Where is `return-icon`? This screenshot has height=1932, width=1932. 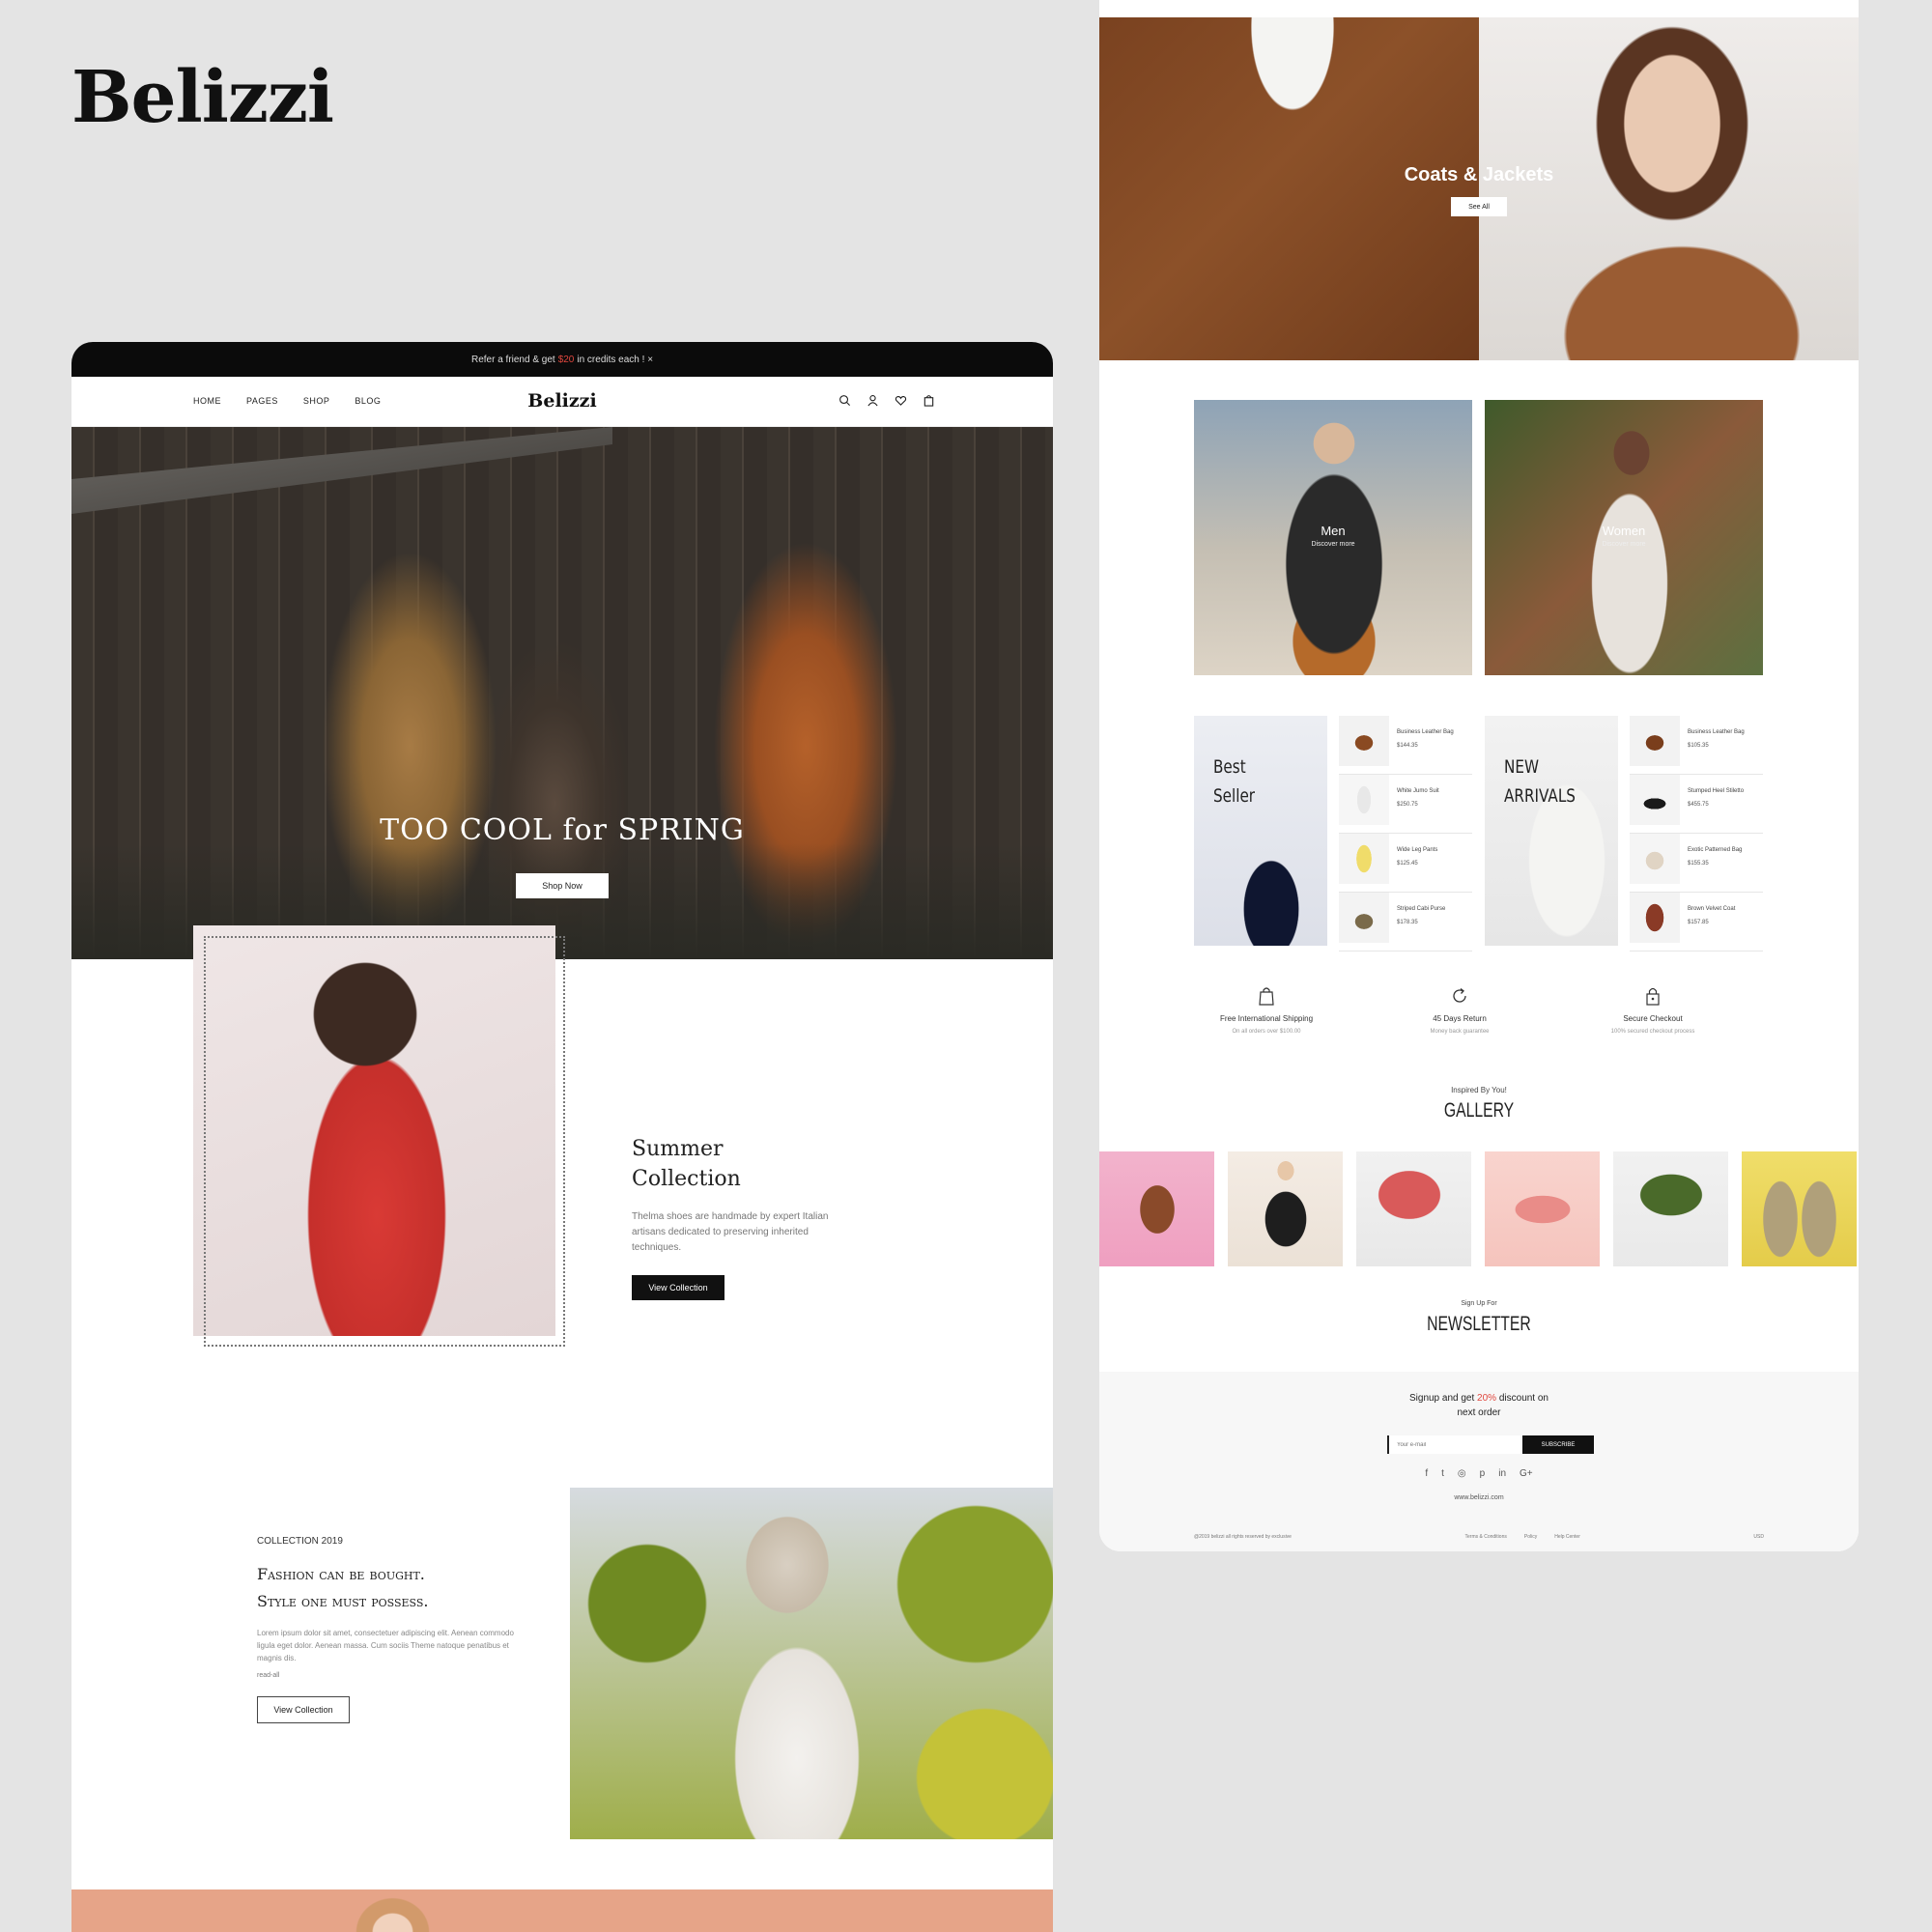
return-icon is located at coordinates (1459, 995).